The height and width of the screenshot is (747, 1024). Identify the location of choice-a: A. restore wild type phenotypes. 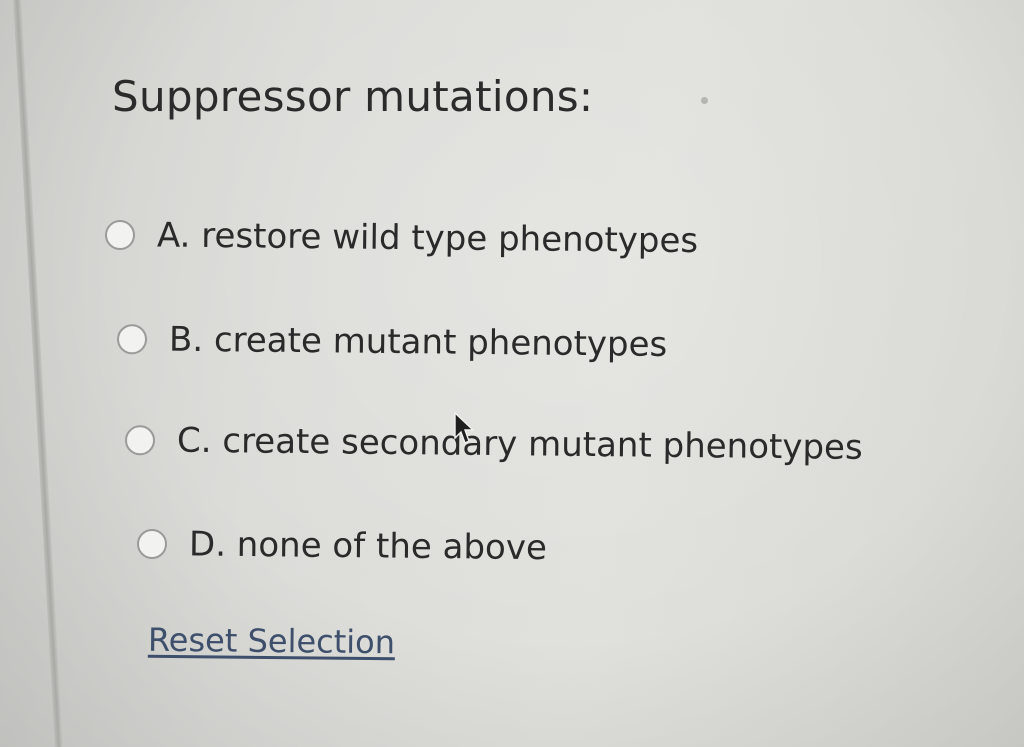
(401, 238).